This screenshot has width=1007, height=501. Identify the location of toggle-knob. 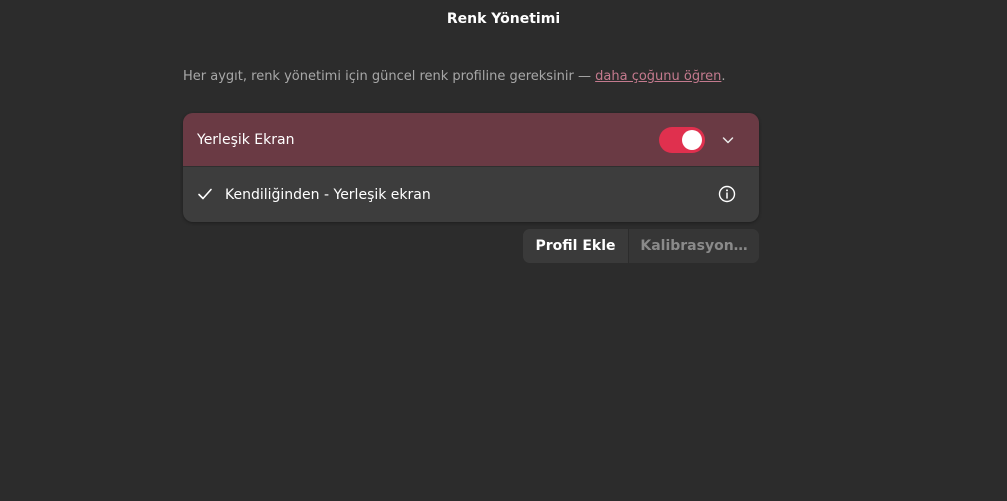
(692, 140).